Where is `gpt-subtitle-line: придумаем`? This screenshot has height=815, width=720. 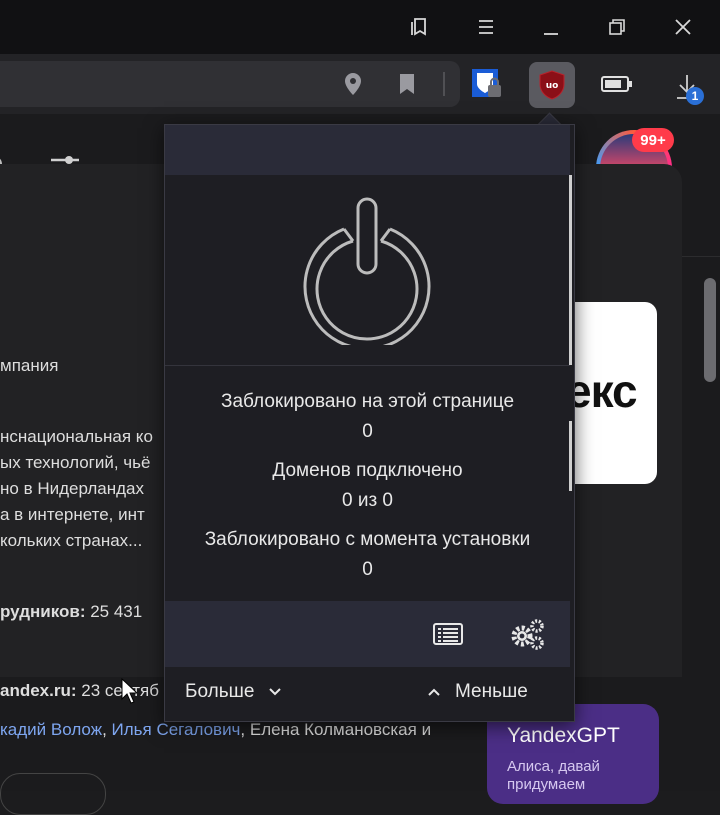 gpt-subtitle-line: придумаем is located at coordinates (546, 784).